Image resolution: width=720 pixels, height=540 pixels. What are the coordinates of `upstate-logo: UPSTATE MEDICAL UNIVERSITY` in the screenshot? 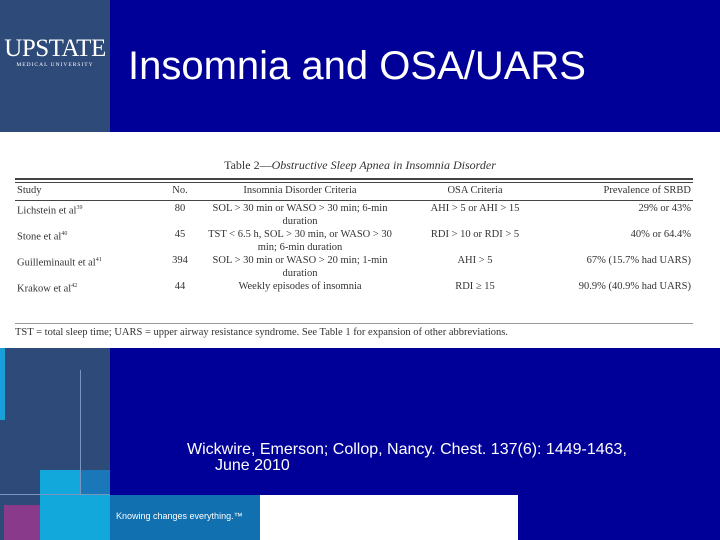 It's located at (55, 52).